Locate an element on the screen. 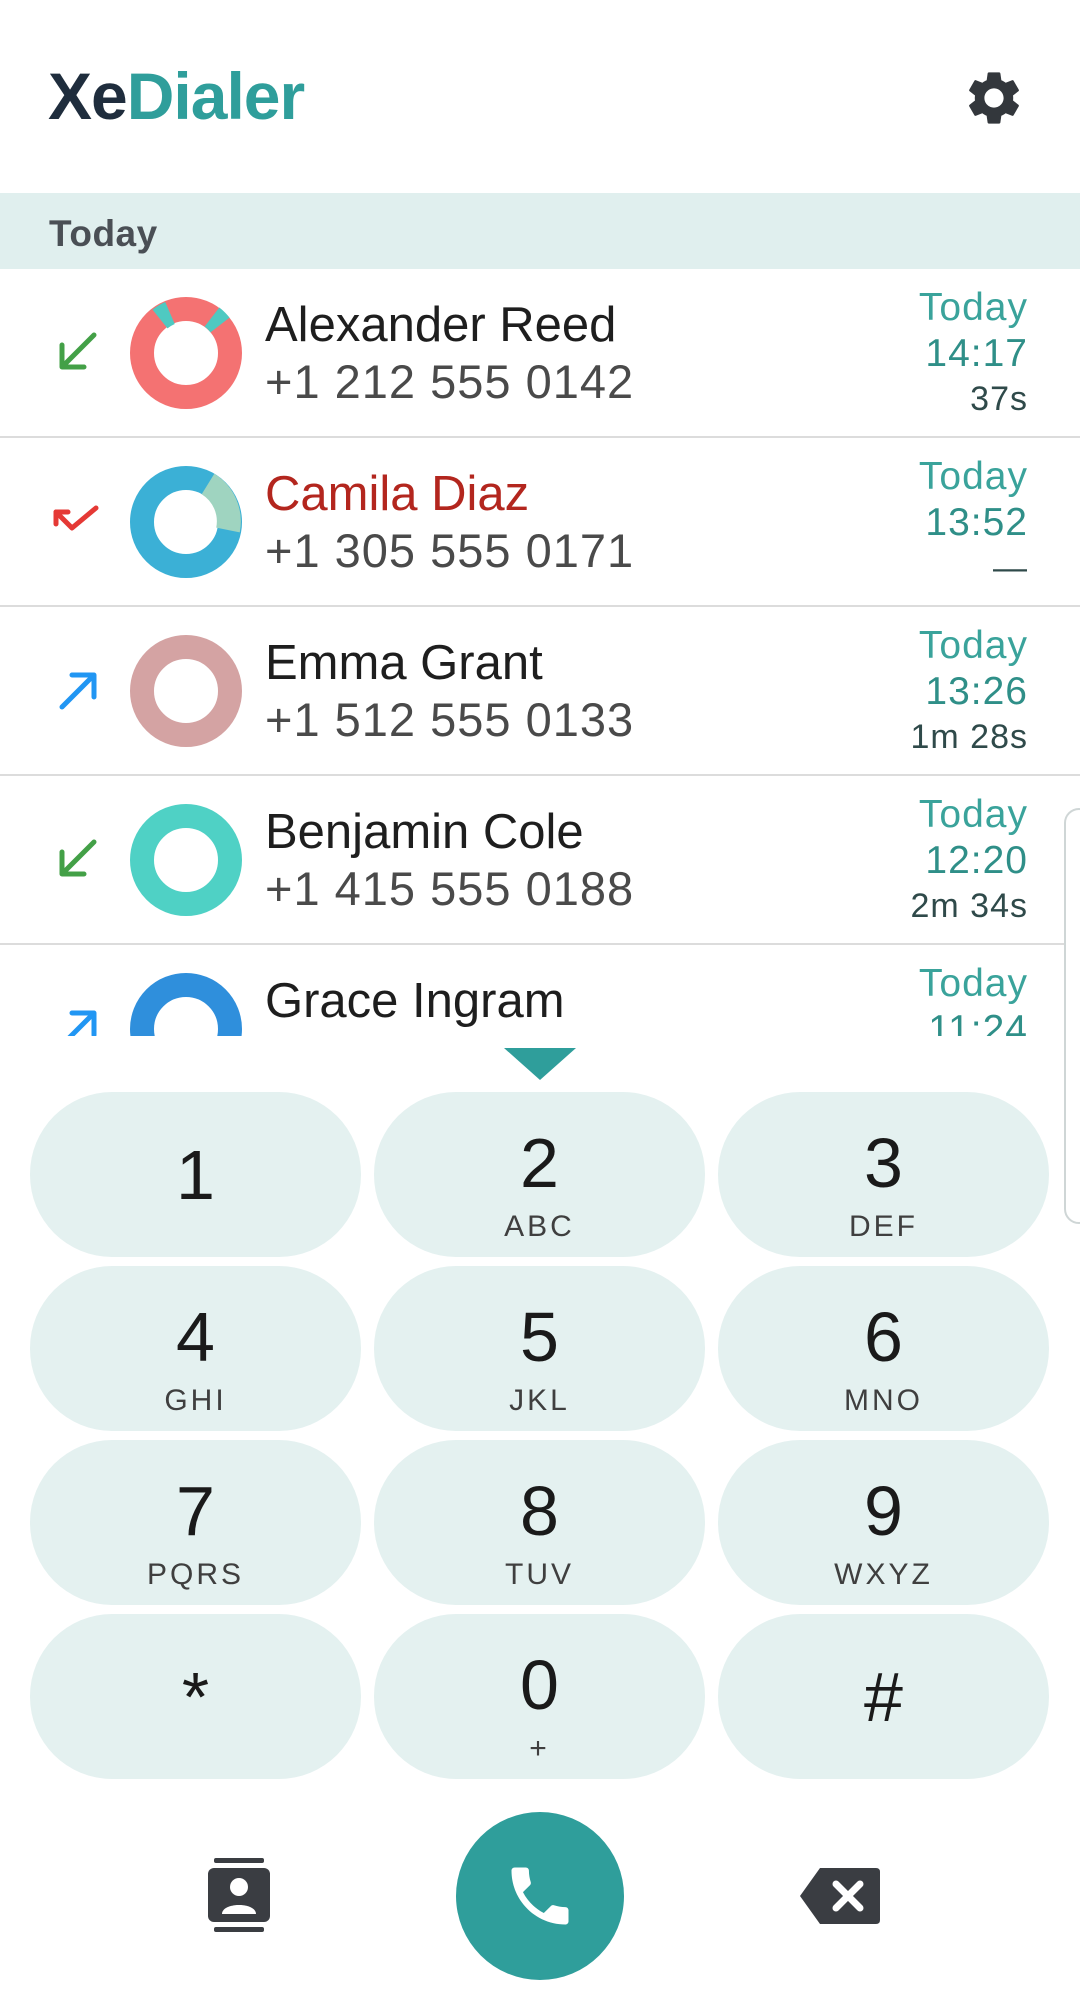  call-log-row: Grace Ingram Today 11:24 is located at coordinates (540, 990).